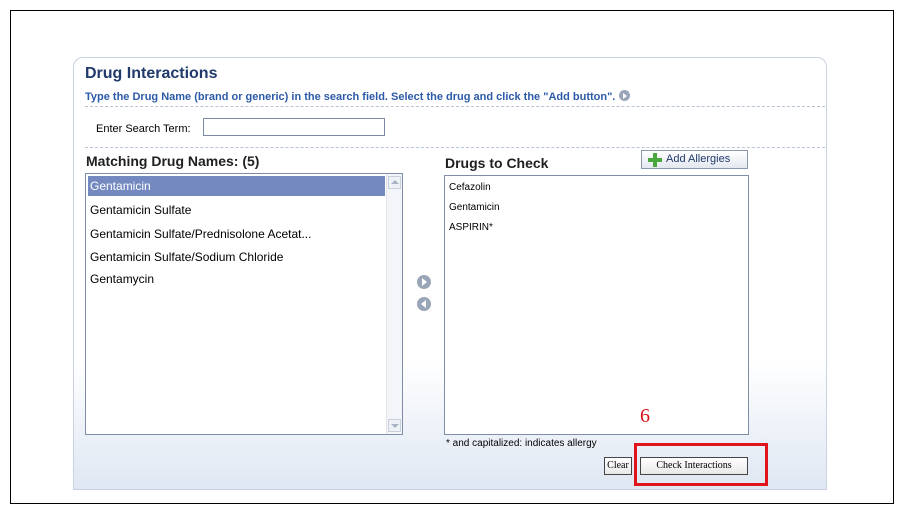 The width and height of the screenshot is (902, 512). What do you see at coordinates (625, 95) in the screenshot?
I see `info-arrow-icon` at bounding box center [625, 95].